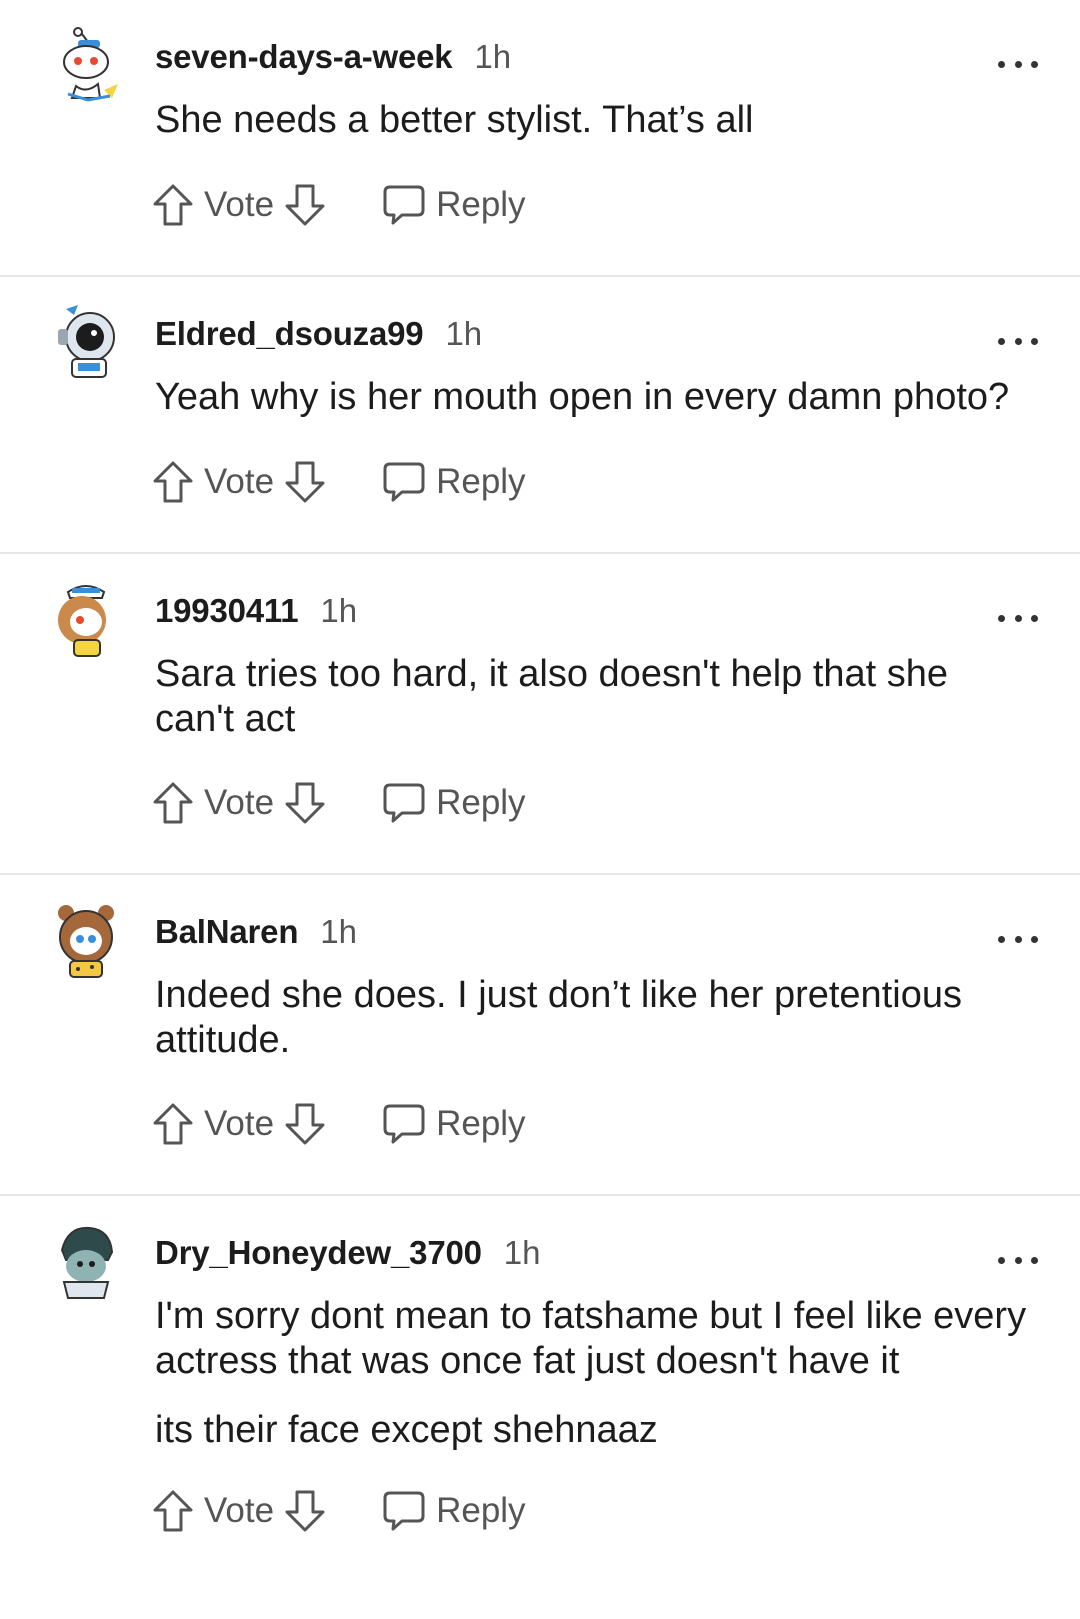 The height and width of the screenshot is (1619, 1080). I want to click on robot-snoo-avatar-icon, so click(86, 64).